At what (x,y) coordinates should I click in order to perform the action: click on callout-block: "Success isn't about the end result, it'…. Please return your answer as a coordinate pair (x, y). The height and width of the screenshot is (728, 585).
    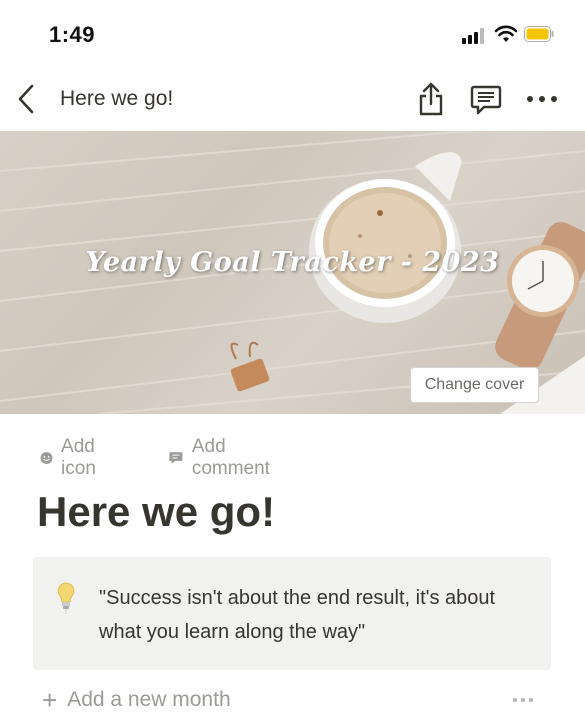
    Looking at the image, I should click on (292, 613).